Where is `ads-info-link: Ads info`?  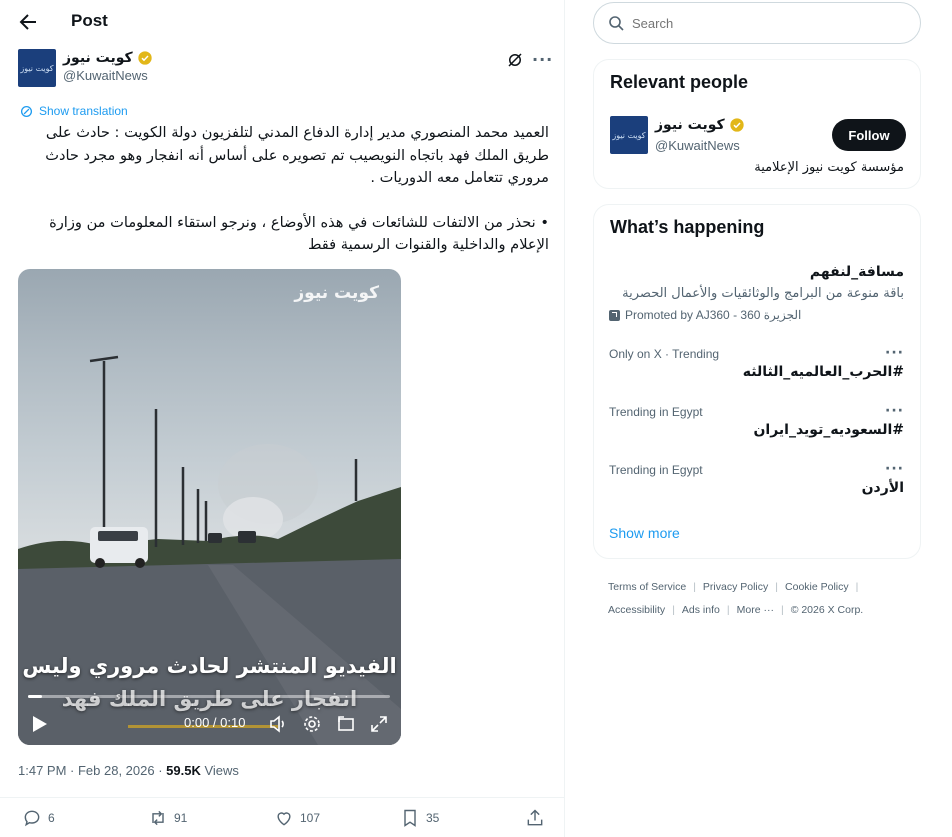
ads-info-link: Ads info is located at coordinates (701, 610).